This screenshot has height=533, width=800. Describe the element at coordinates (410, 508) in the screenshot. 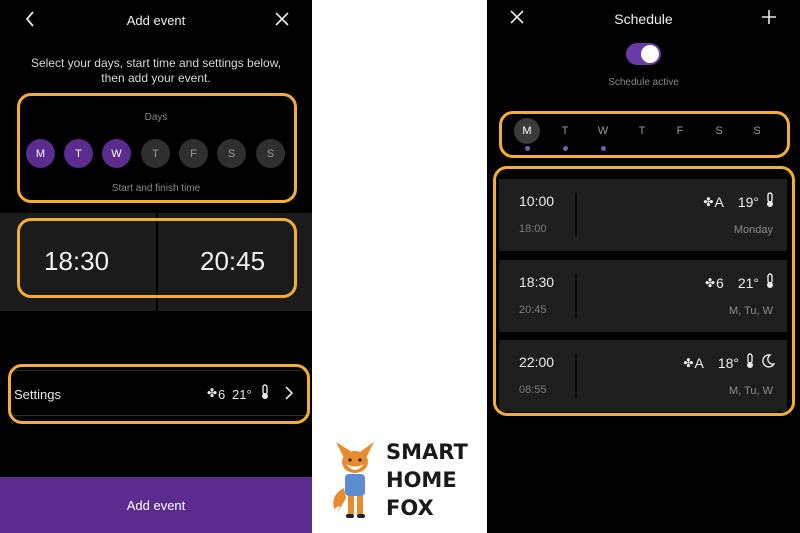

I see `logo-line-fox: FOX` at that location.